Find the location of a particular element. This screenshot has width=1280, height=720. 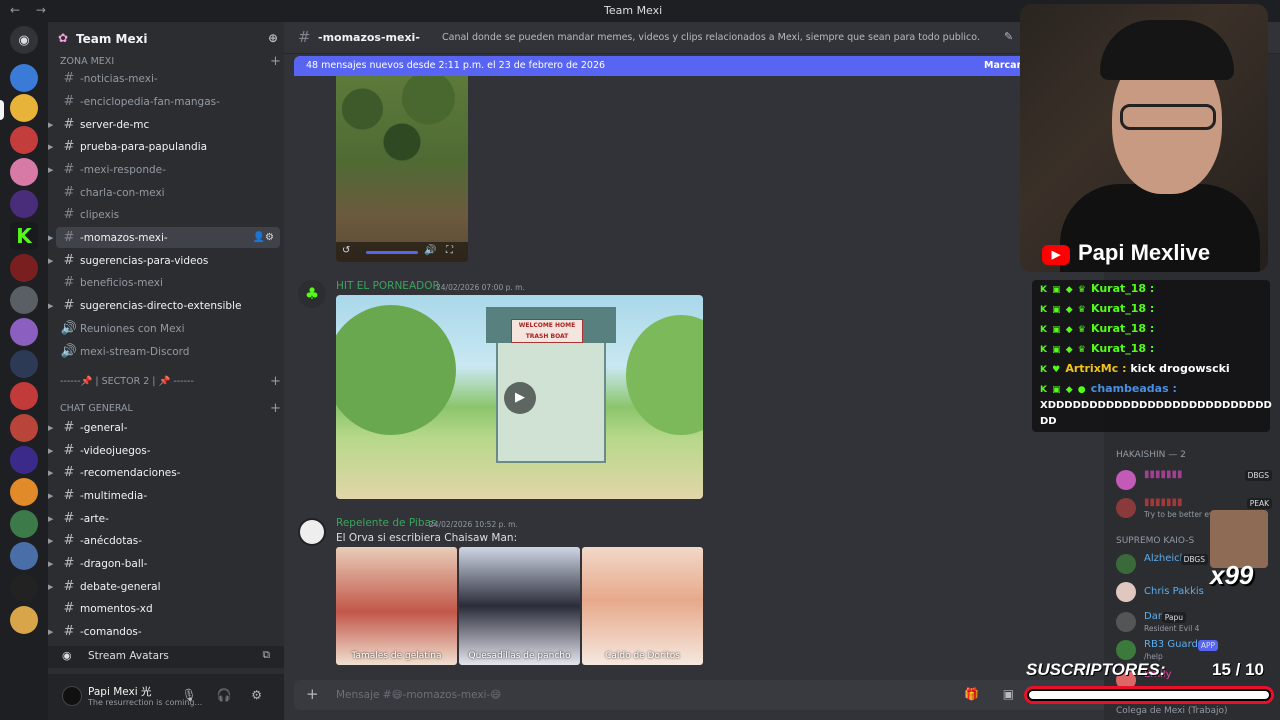

channel-mexi-responde: ▶ # -mexi-responde- is located at coordinates (164, 169).